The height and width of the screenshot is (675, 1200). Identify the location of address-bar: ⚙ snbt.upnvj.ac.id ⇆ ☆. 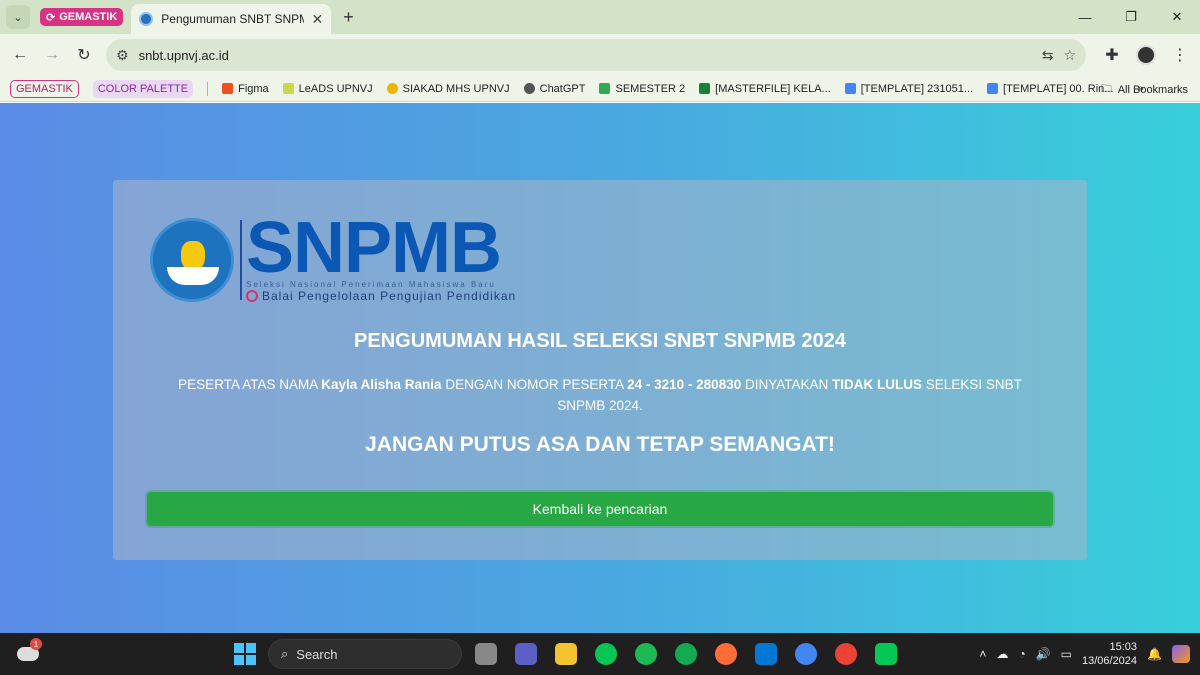
(596, 55).